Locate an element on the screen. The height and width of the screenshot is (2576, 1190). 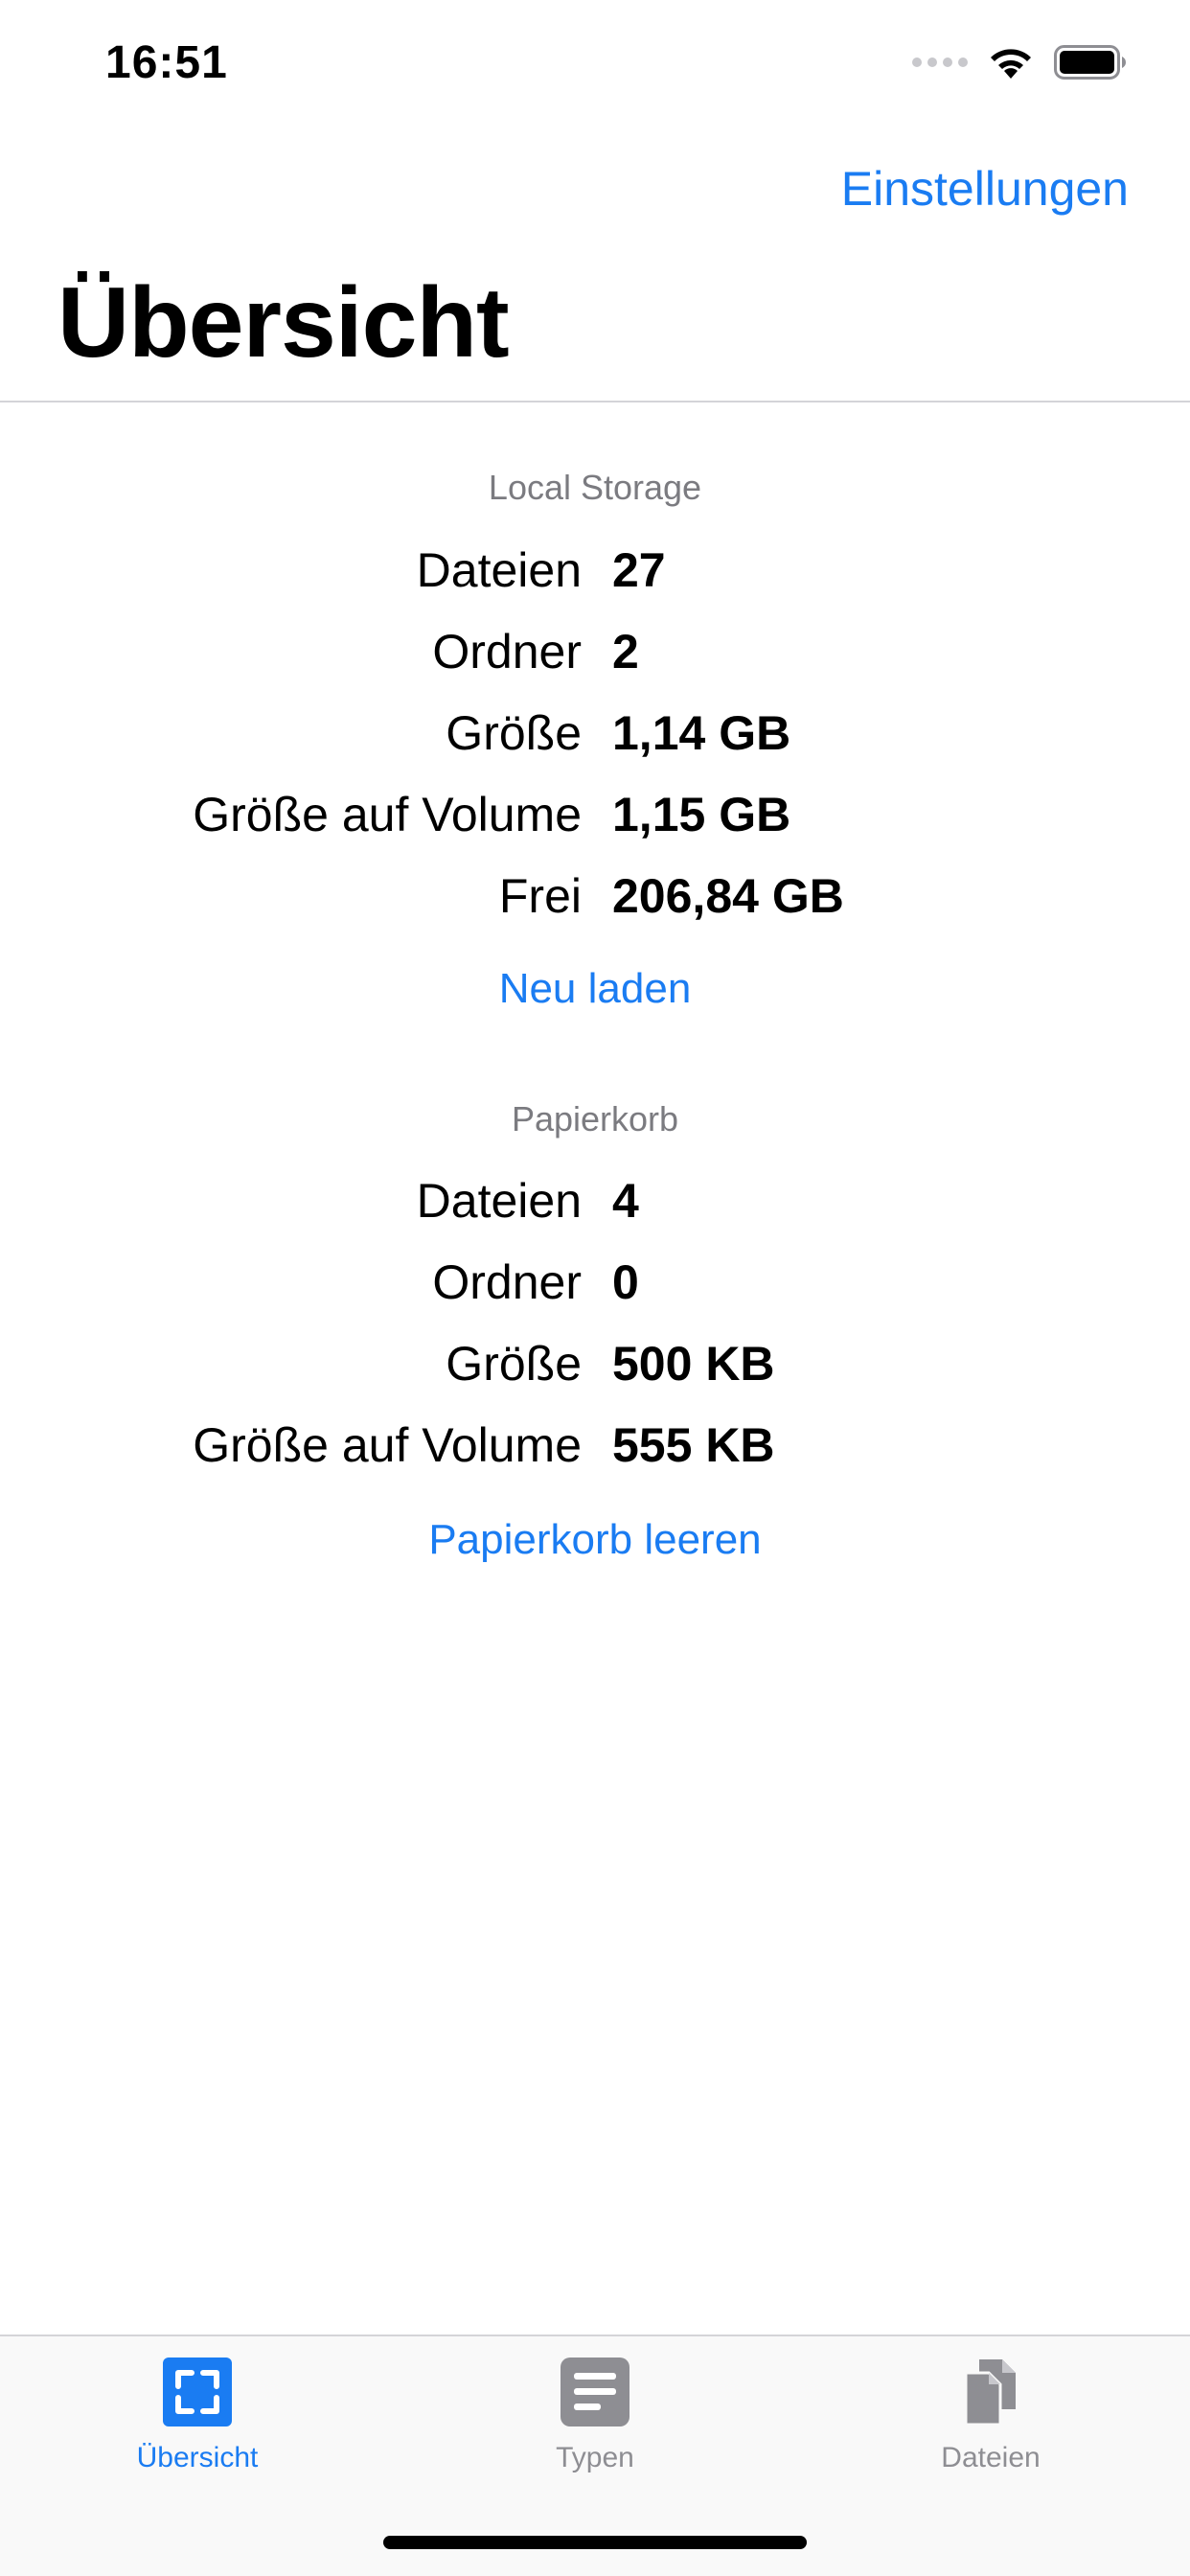
stat-value: 0 is located at coordinates (625, 1282).